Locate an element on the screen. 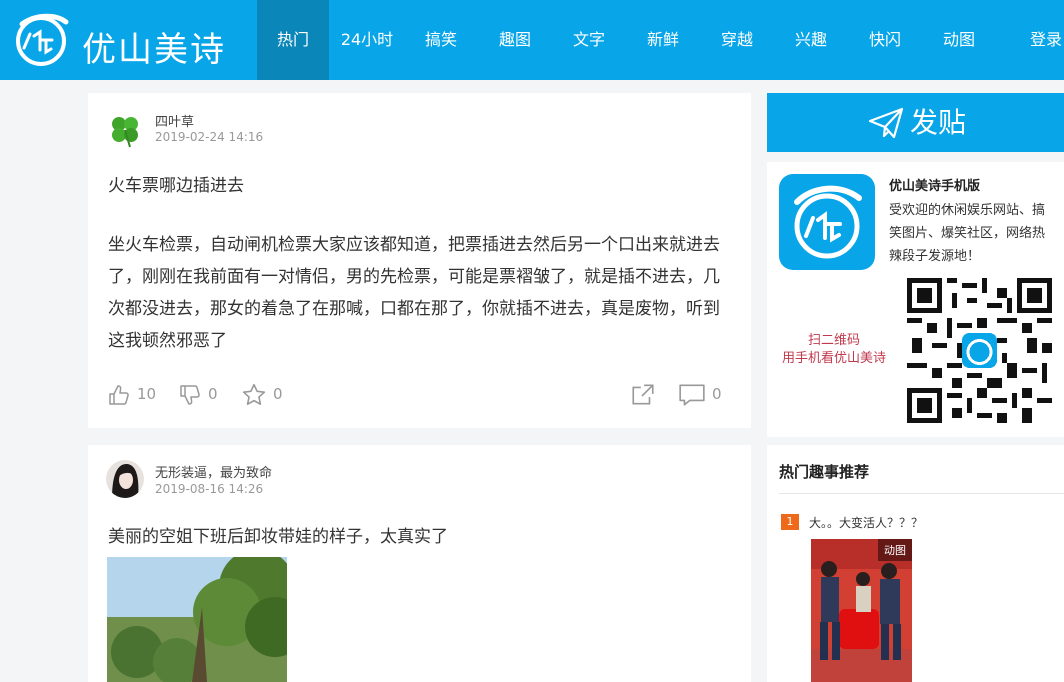  post-title: 美丽的空姐下班后卸妆带娃的样子，太真实了 is located at coordinates (278, 534).